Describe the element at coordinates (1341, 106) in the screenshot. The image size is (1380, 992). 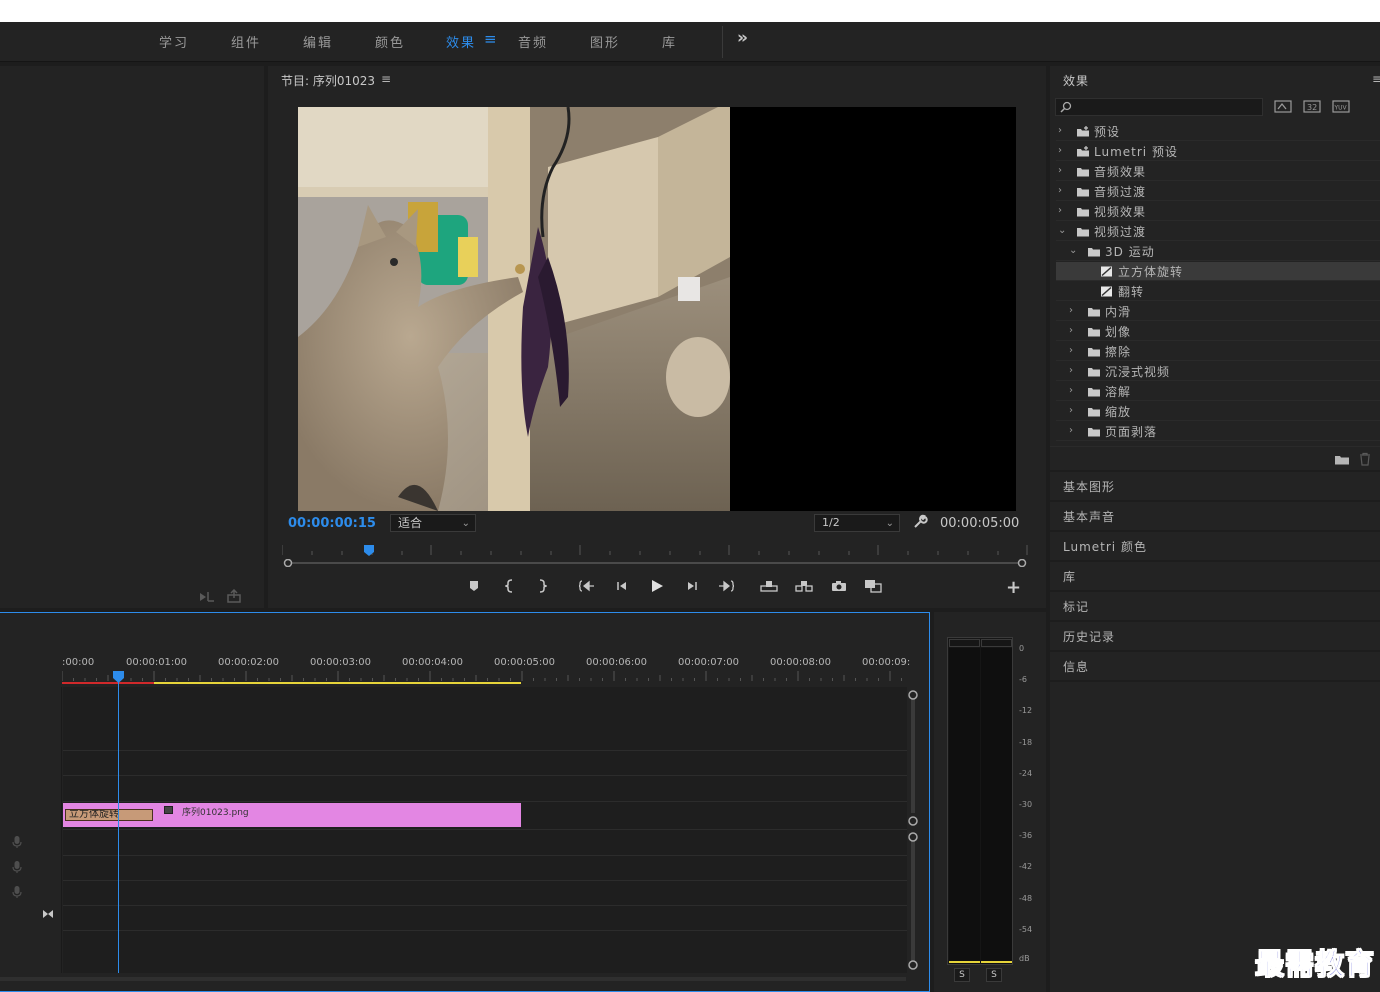
I see `yuv-icon: YUV` at that location.